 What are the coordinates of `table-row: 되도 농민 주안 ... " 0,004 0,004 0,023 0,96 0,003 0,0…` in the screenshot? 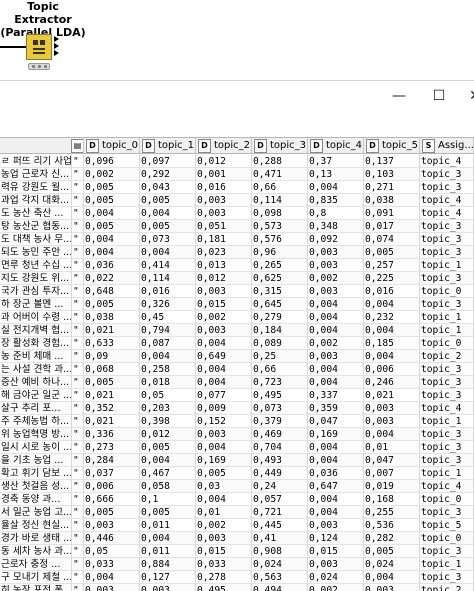 It's located at (237, 252).